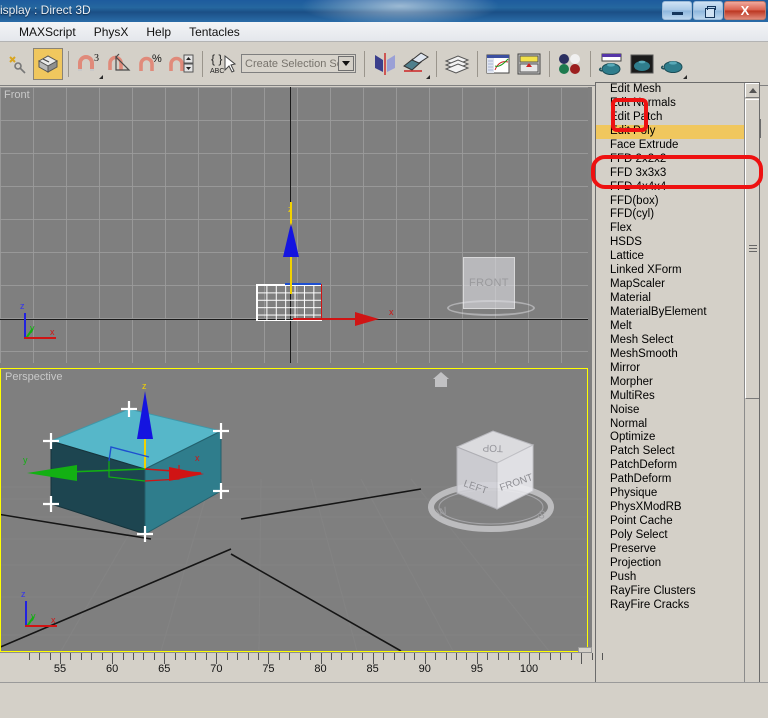  I want to click on align-button, so click(416, 64).